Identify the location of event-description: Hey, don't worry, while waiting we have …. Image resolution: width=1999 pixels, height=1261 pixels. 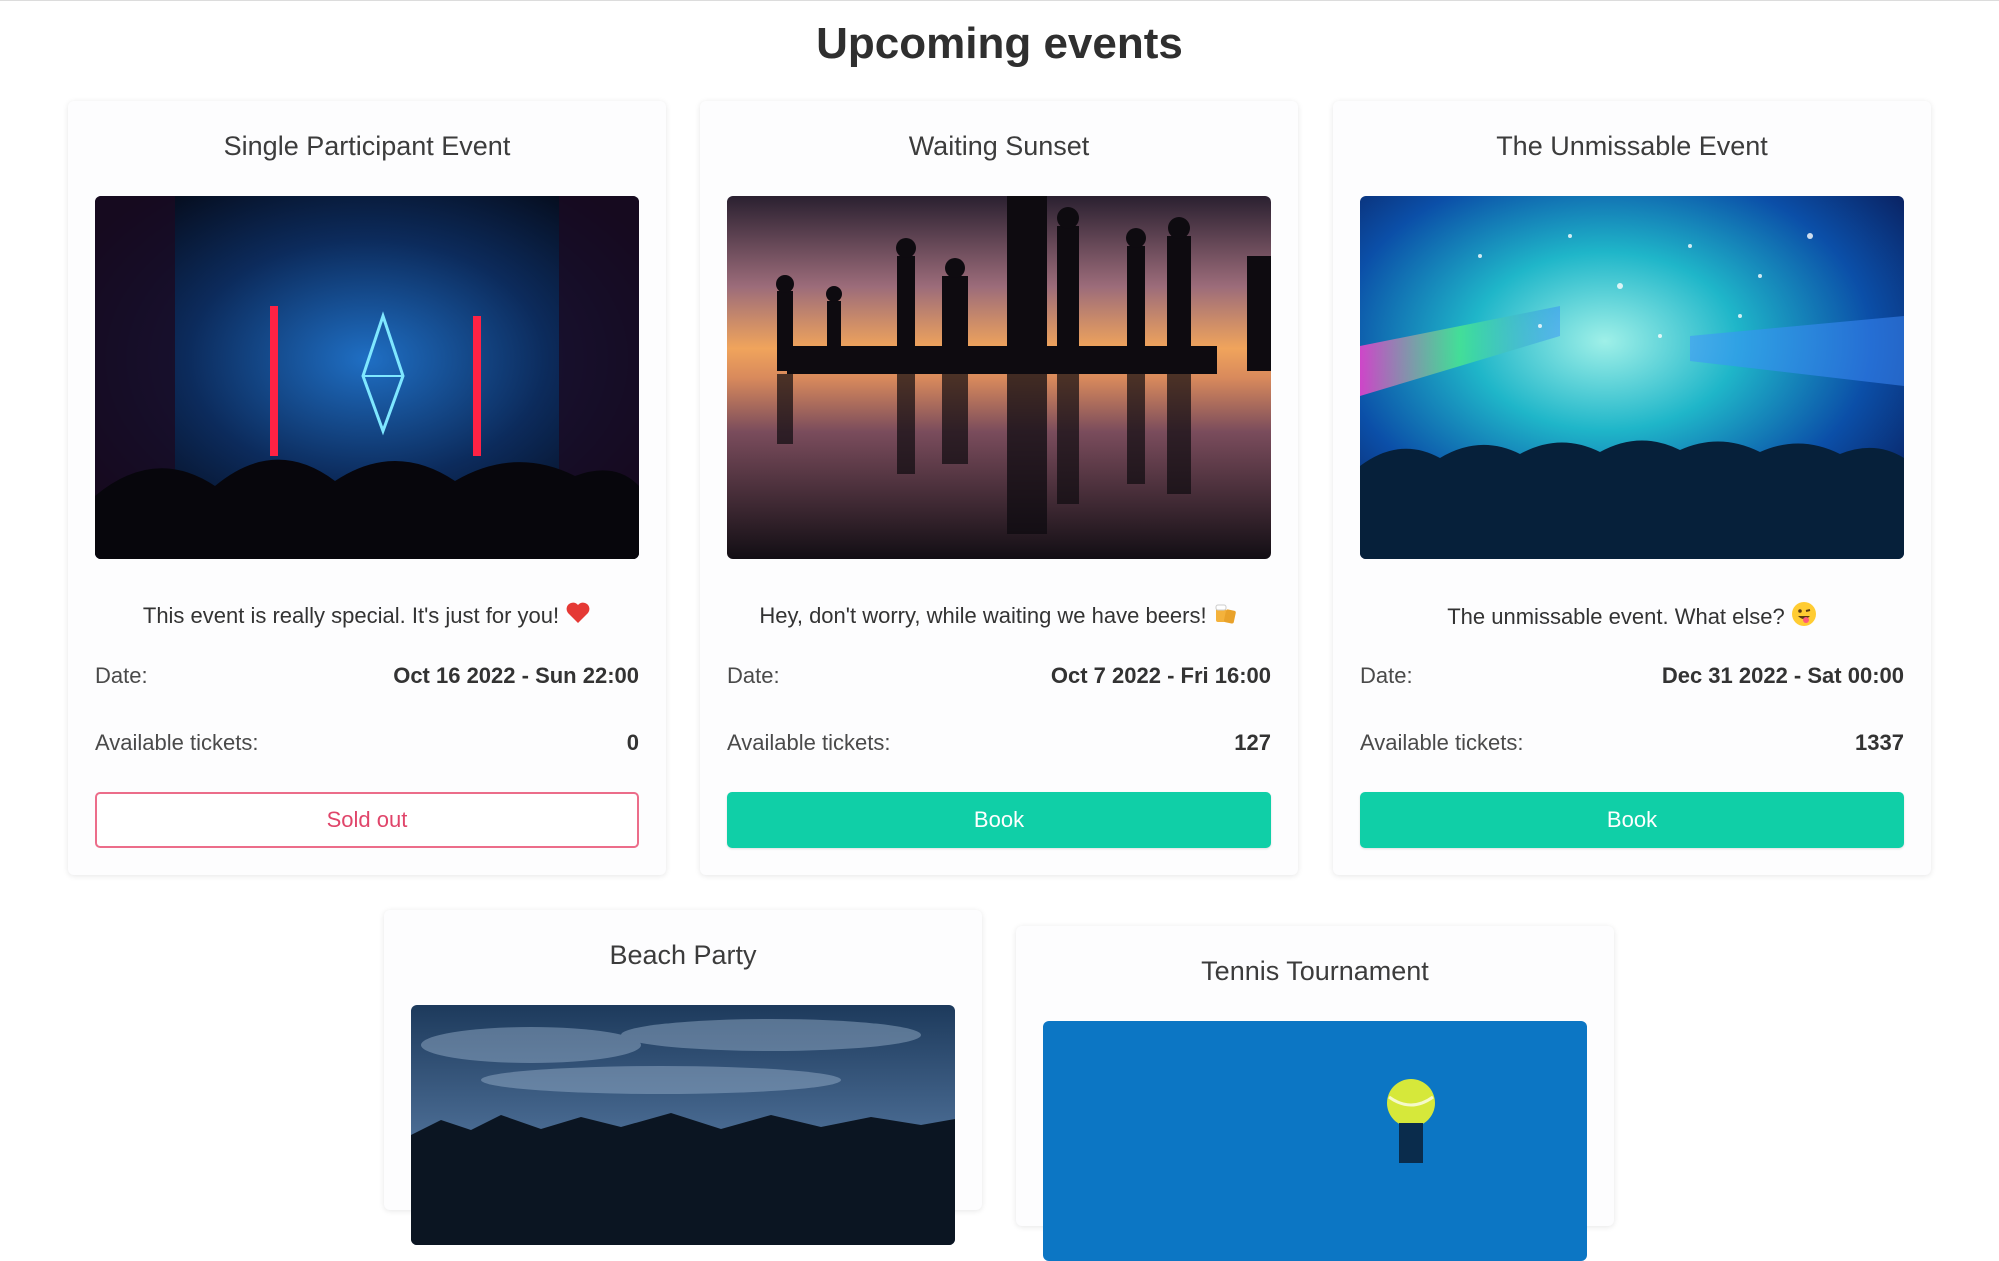
(999, 617).